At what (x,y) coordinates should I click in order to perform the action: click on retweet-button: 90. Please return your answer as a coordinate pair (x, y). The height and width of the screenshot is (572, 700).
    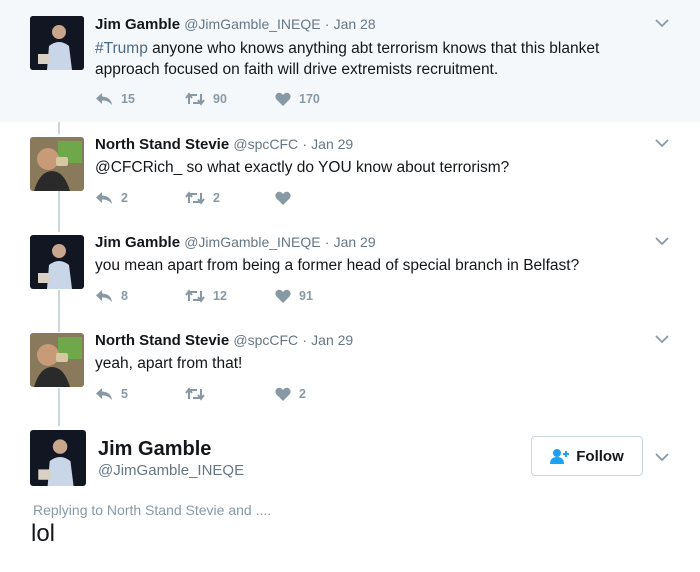
    Looking at the image, I should click on (230, 99).